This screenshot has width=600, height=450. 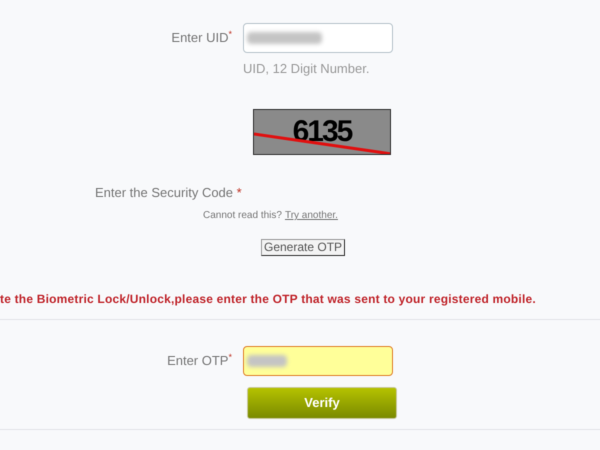 I want to click on uid-field, so click(x=318, y=38).